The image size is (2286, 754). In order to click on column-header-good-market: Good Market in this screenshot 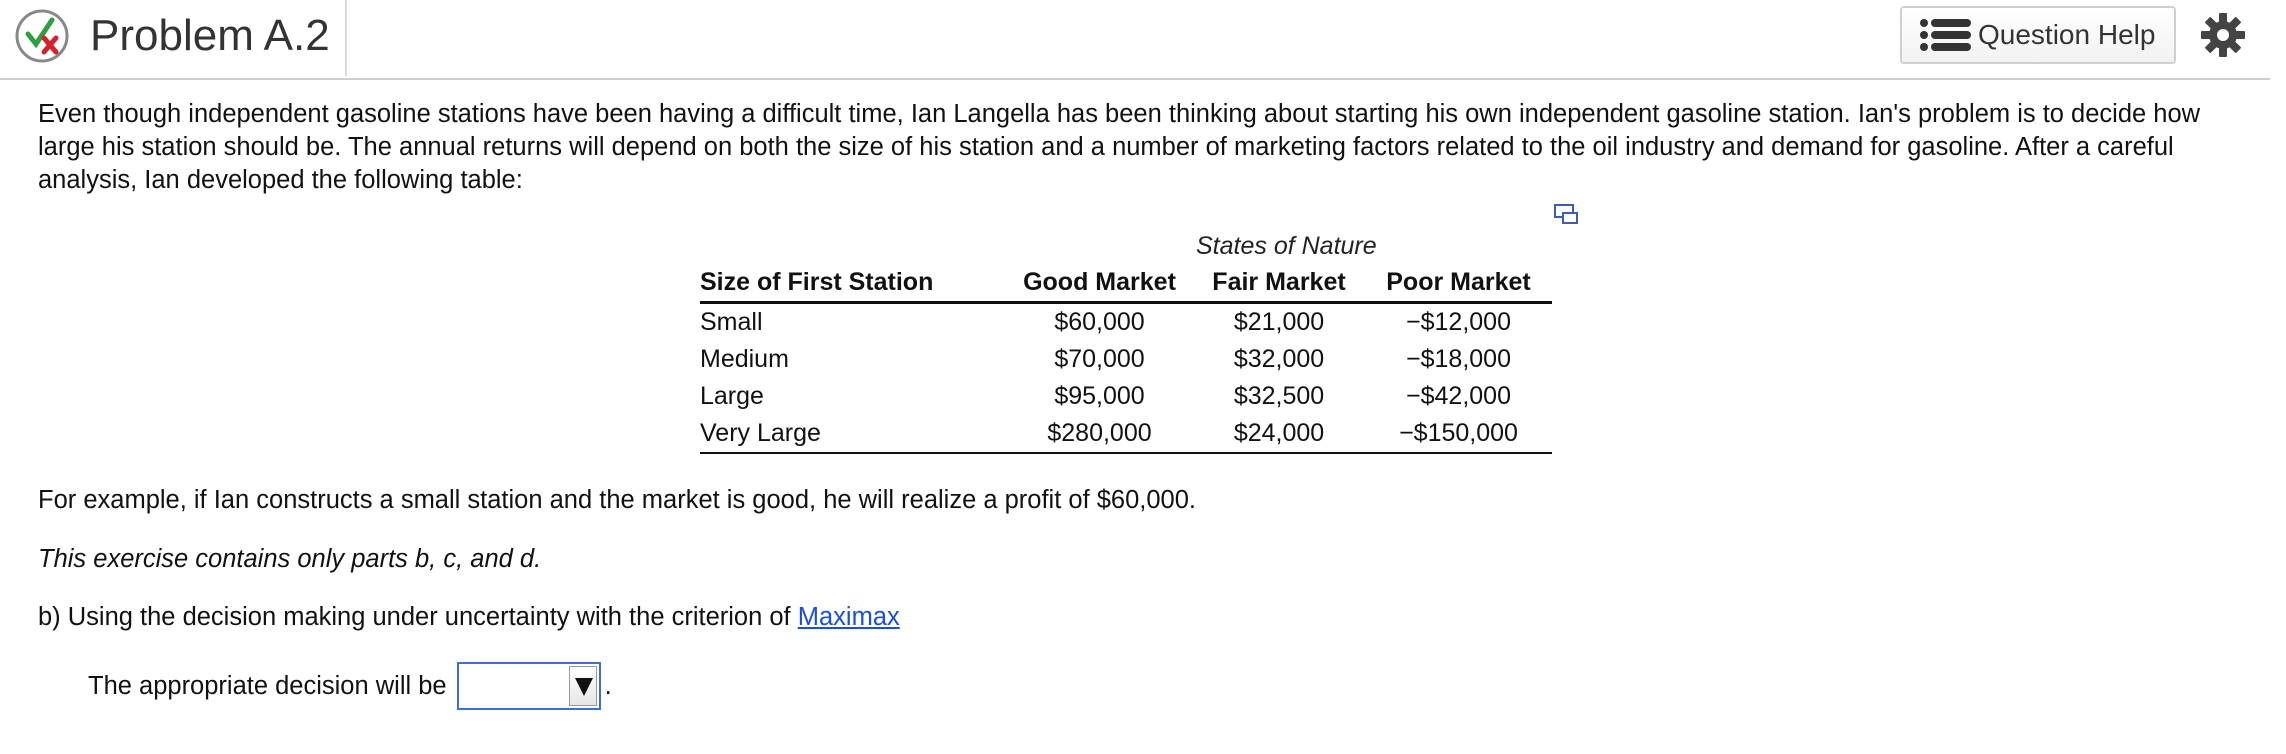, I will do `click(1099, 285)`.